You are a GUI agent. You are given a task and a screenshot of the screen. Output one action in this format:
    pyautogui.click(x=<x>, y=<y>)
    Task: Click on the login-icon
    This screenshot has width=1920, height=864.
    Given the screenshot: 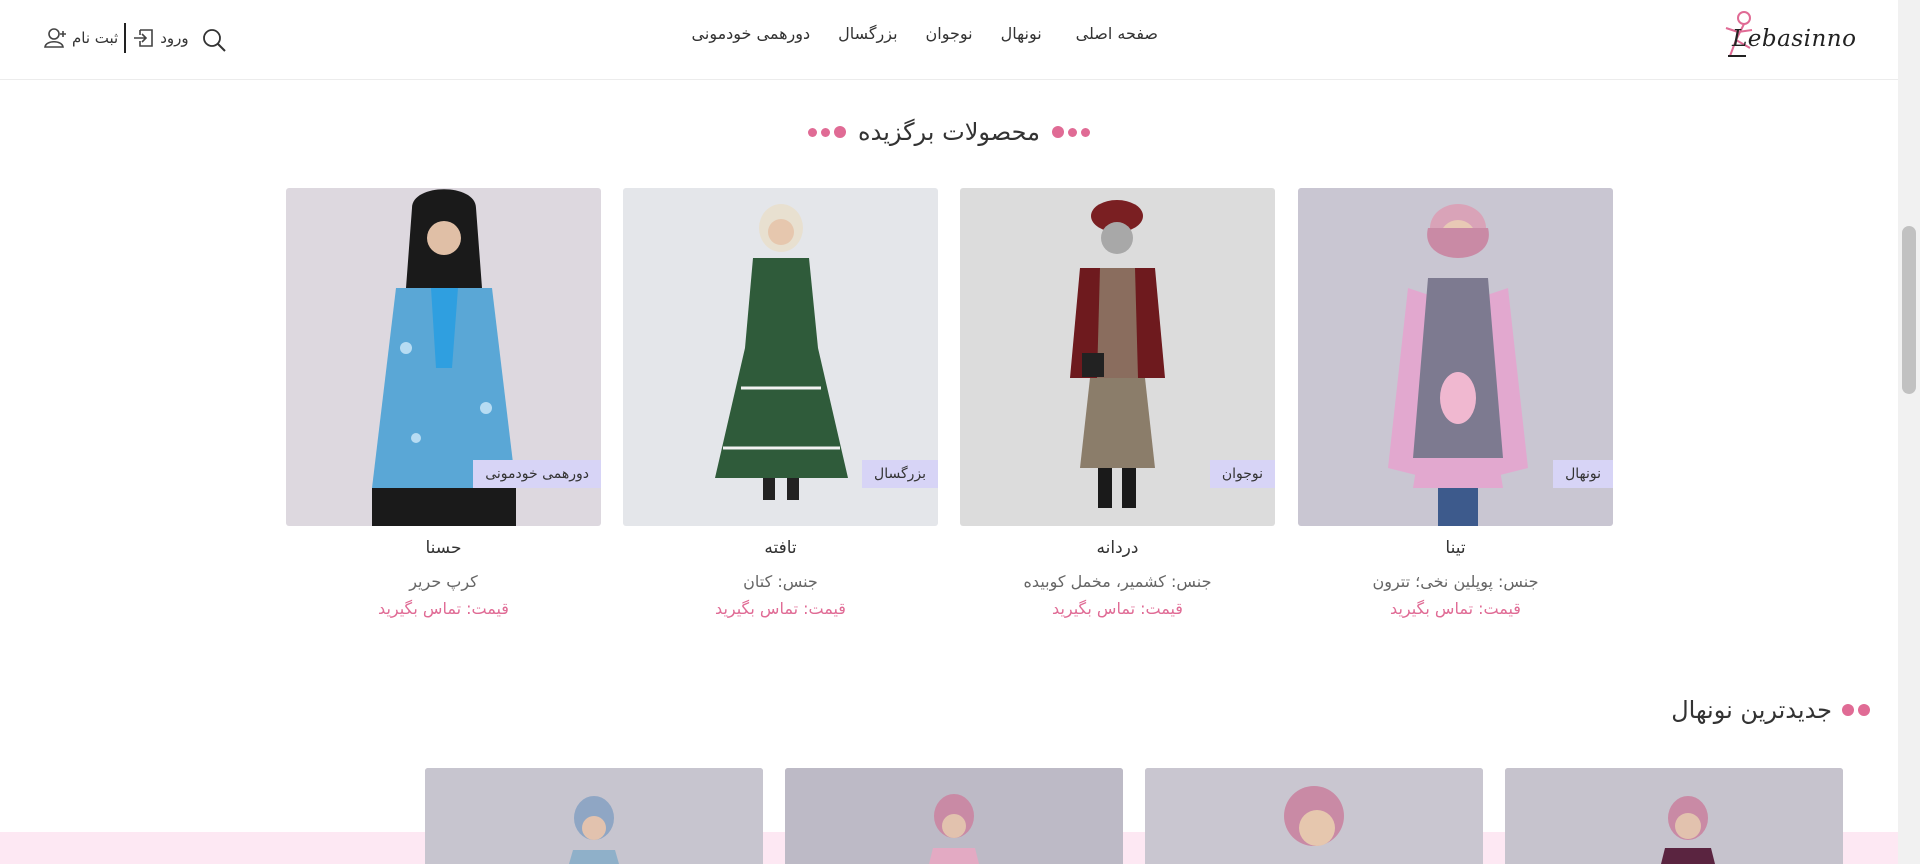 What is the action you would take?
    pyautogui.click(x=144, y=38)
    